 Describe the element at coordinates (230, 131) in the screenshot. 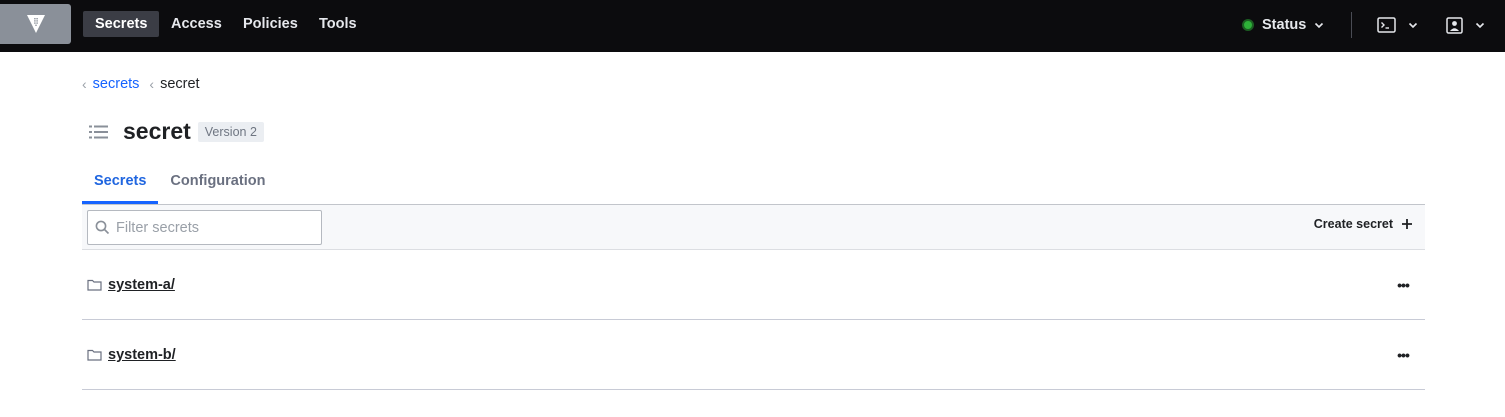

I see `version-badge: Version 2` at that location.